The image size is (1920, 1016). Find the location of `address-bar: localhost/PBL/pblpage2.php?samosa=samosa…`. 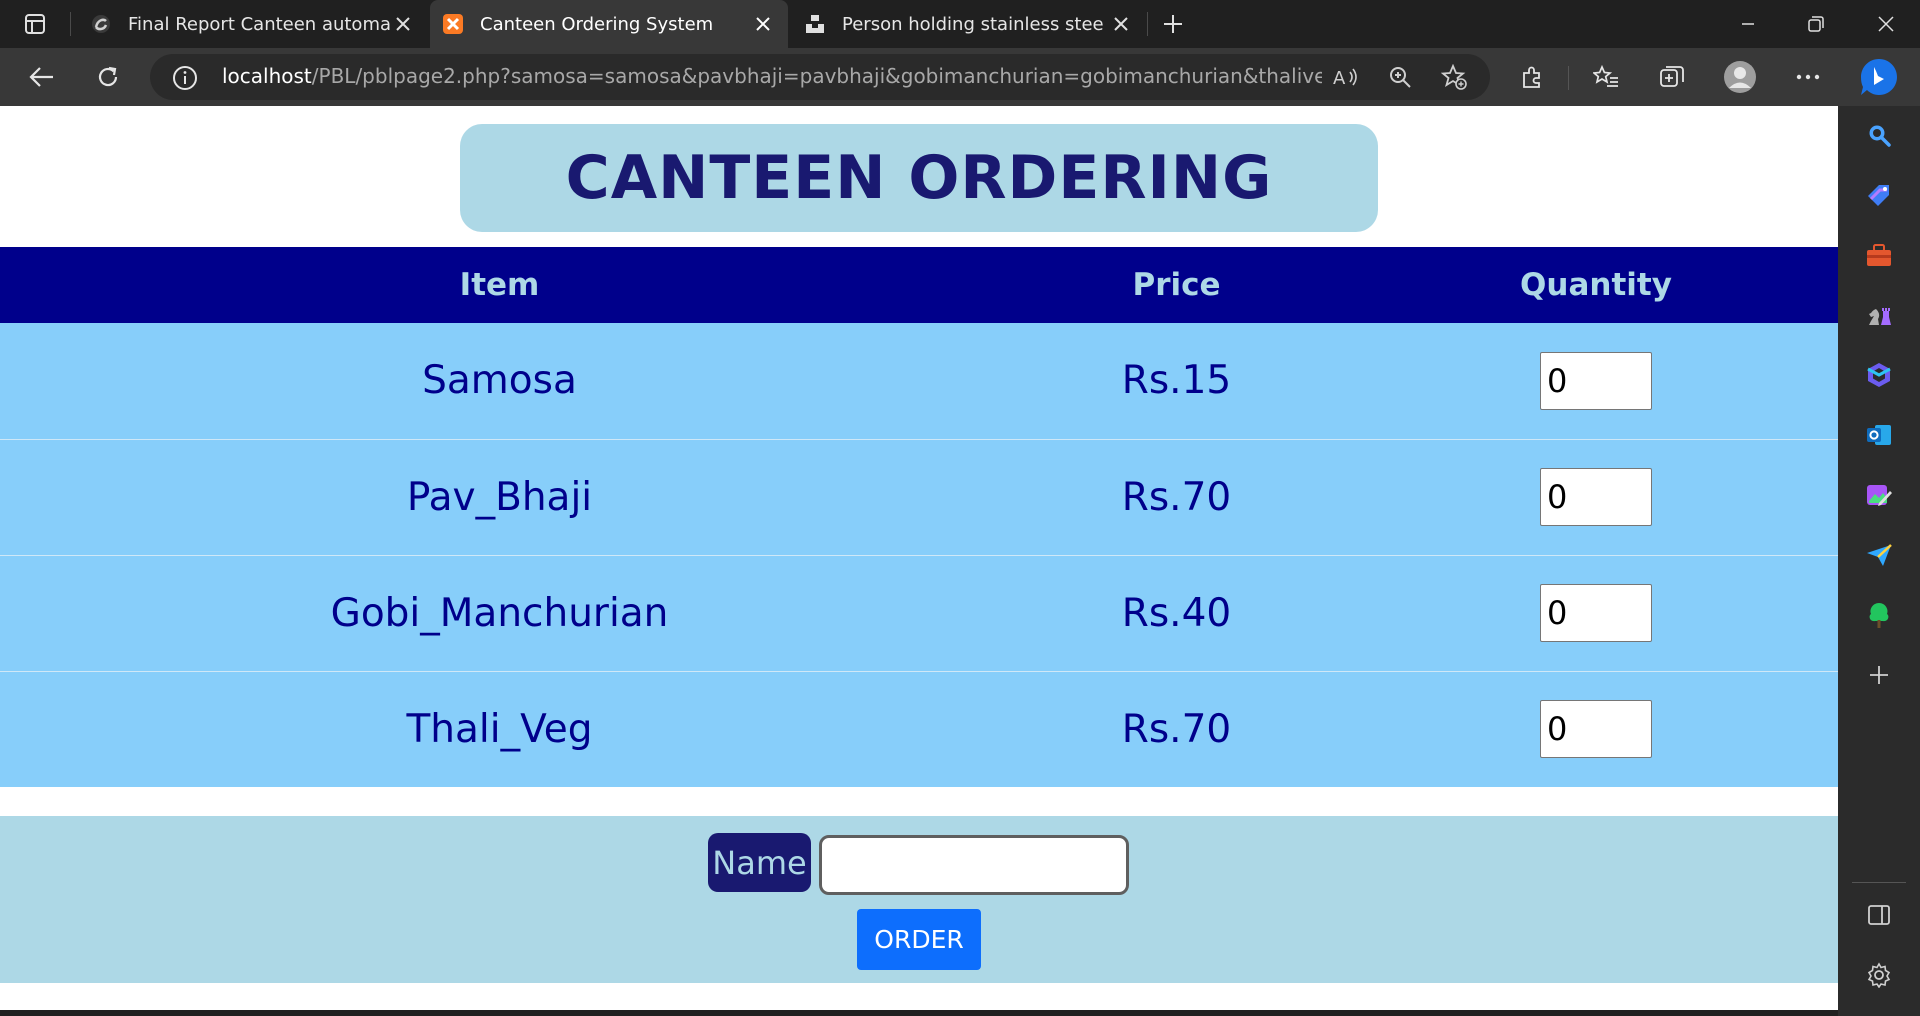

address-bar: localhost/PBL/pblpage2.php?samosa=samosa… is located at coordinates (820, 77).